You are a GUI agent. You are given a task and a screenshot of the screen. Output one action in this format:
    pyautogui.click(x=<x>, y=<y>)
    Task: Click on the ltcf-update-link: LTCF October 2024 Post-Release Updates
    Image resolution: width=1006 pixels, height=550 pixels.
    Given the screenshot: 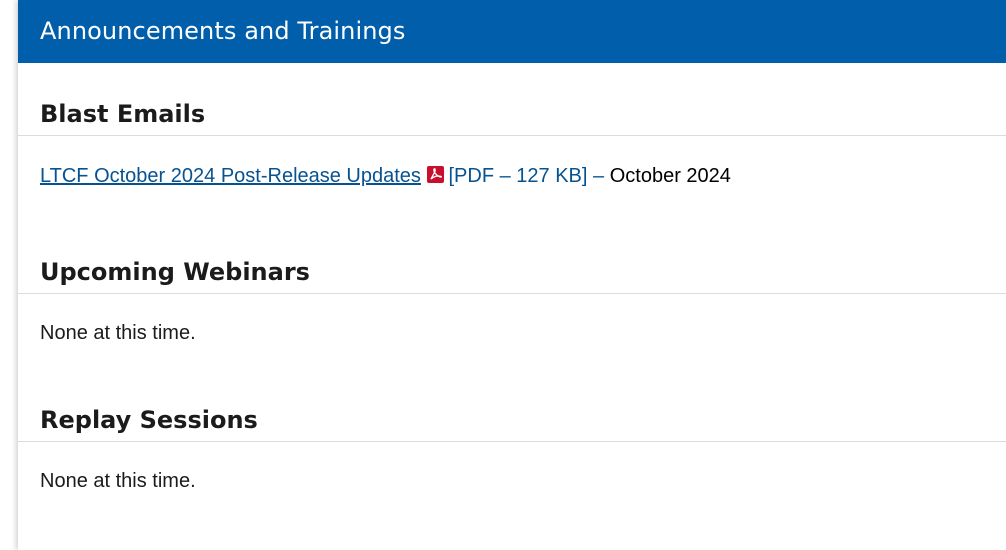 What is the action you would take?
    pyautogui.click(x=230, y=176)
    